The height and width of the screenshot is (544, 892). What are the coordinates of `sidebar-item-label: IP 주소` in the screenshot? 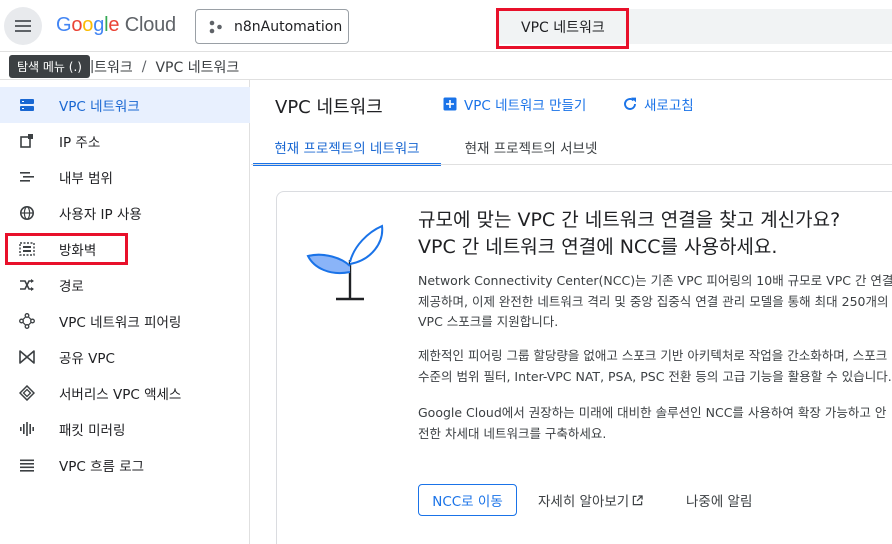 It's located at (80, 143).